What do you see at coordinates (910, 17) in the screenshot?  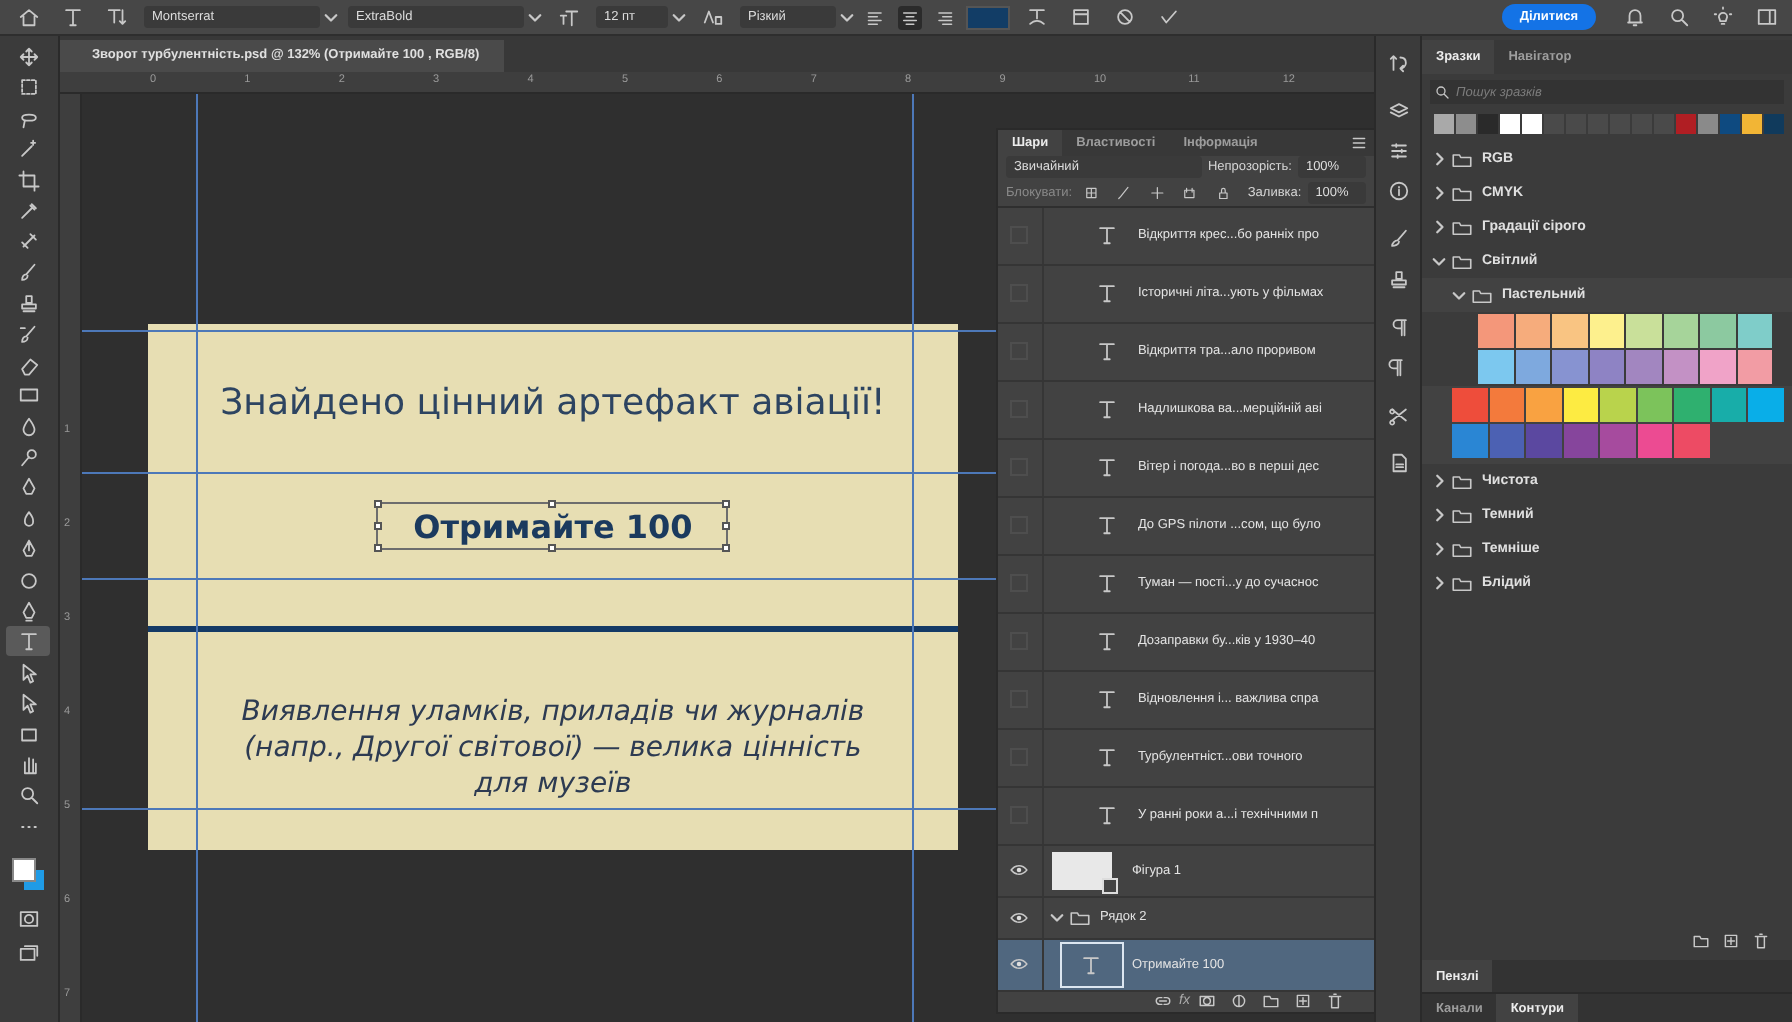 I see `align-button` at bounding box center [910, 17].